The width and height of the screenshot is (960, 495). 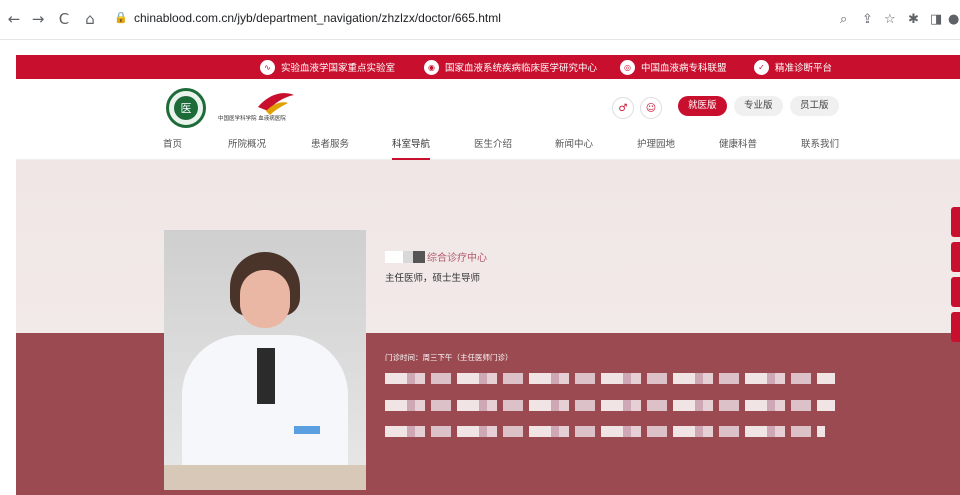 What do you see at coordinates (627, 67) in the screenshot?
I see `eye-icon: ◎` at bounding box center [627, 67].